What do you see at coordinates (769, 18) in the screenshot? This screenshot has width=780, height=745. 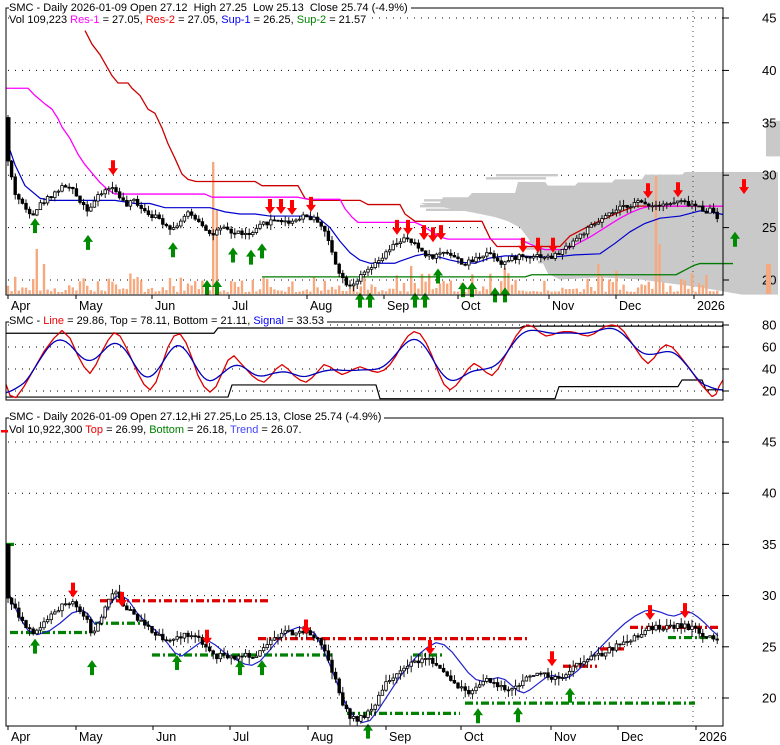 I see `axis-label: 45` at bounding box center [769, 18].